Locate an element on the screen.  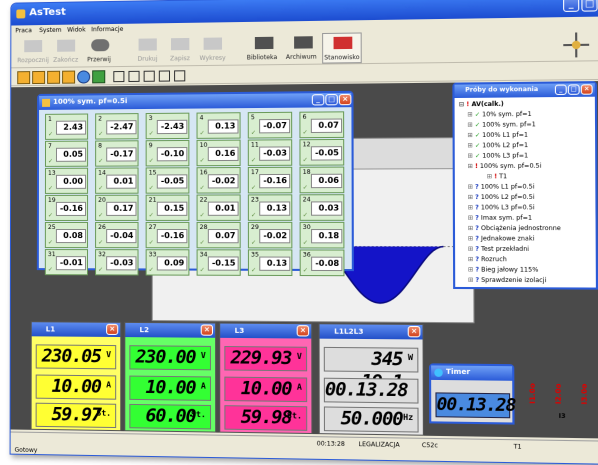
archive-button: Archiwum is located at coordinates (303, 48).